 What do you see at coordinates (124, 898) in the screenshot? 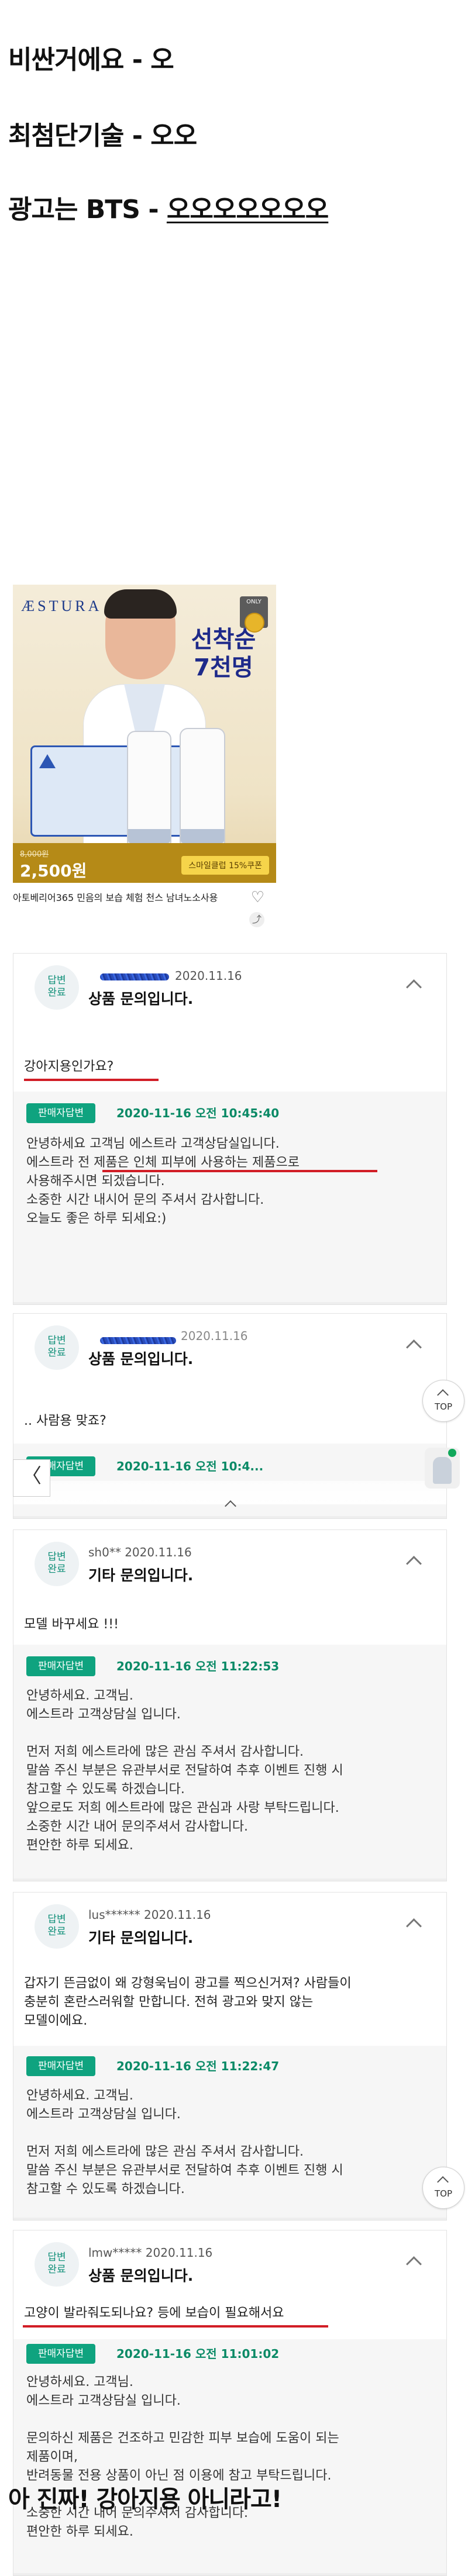
I see `product-name: 아토베리어365 민음의 보습 체험 천스 남녀노소사용` at bounding box center [124, 898].